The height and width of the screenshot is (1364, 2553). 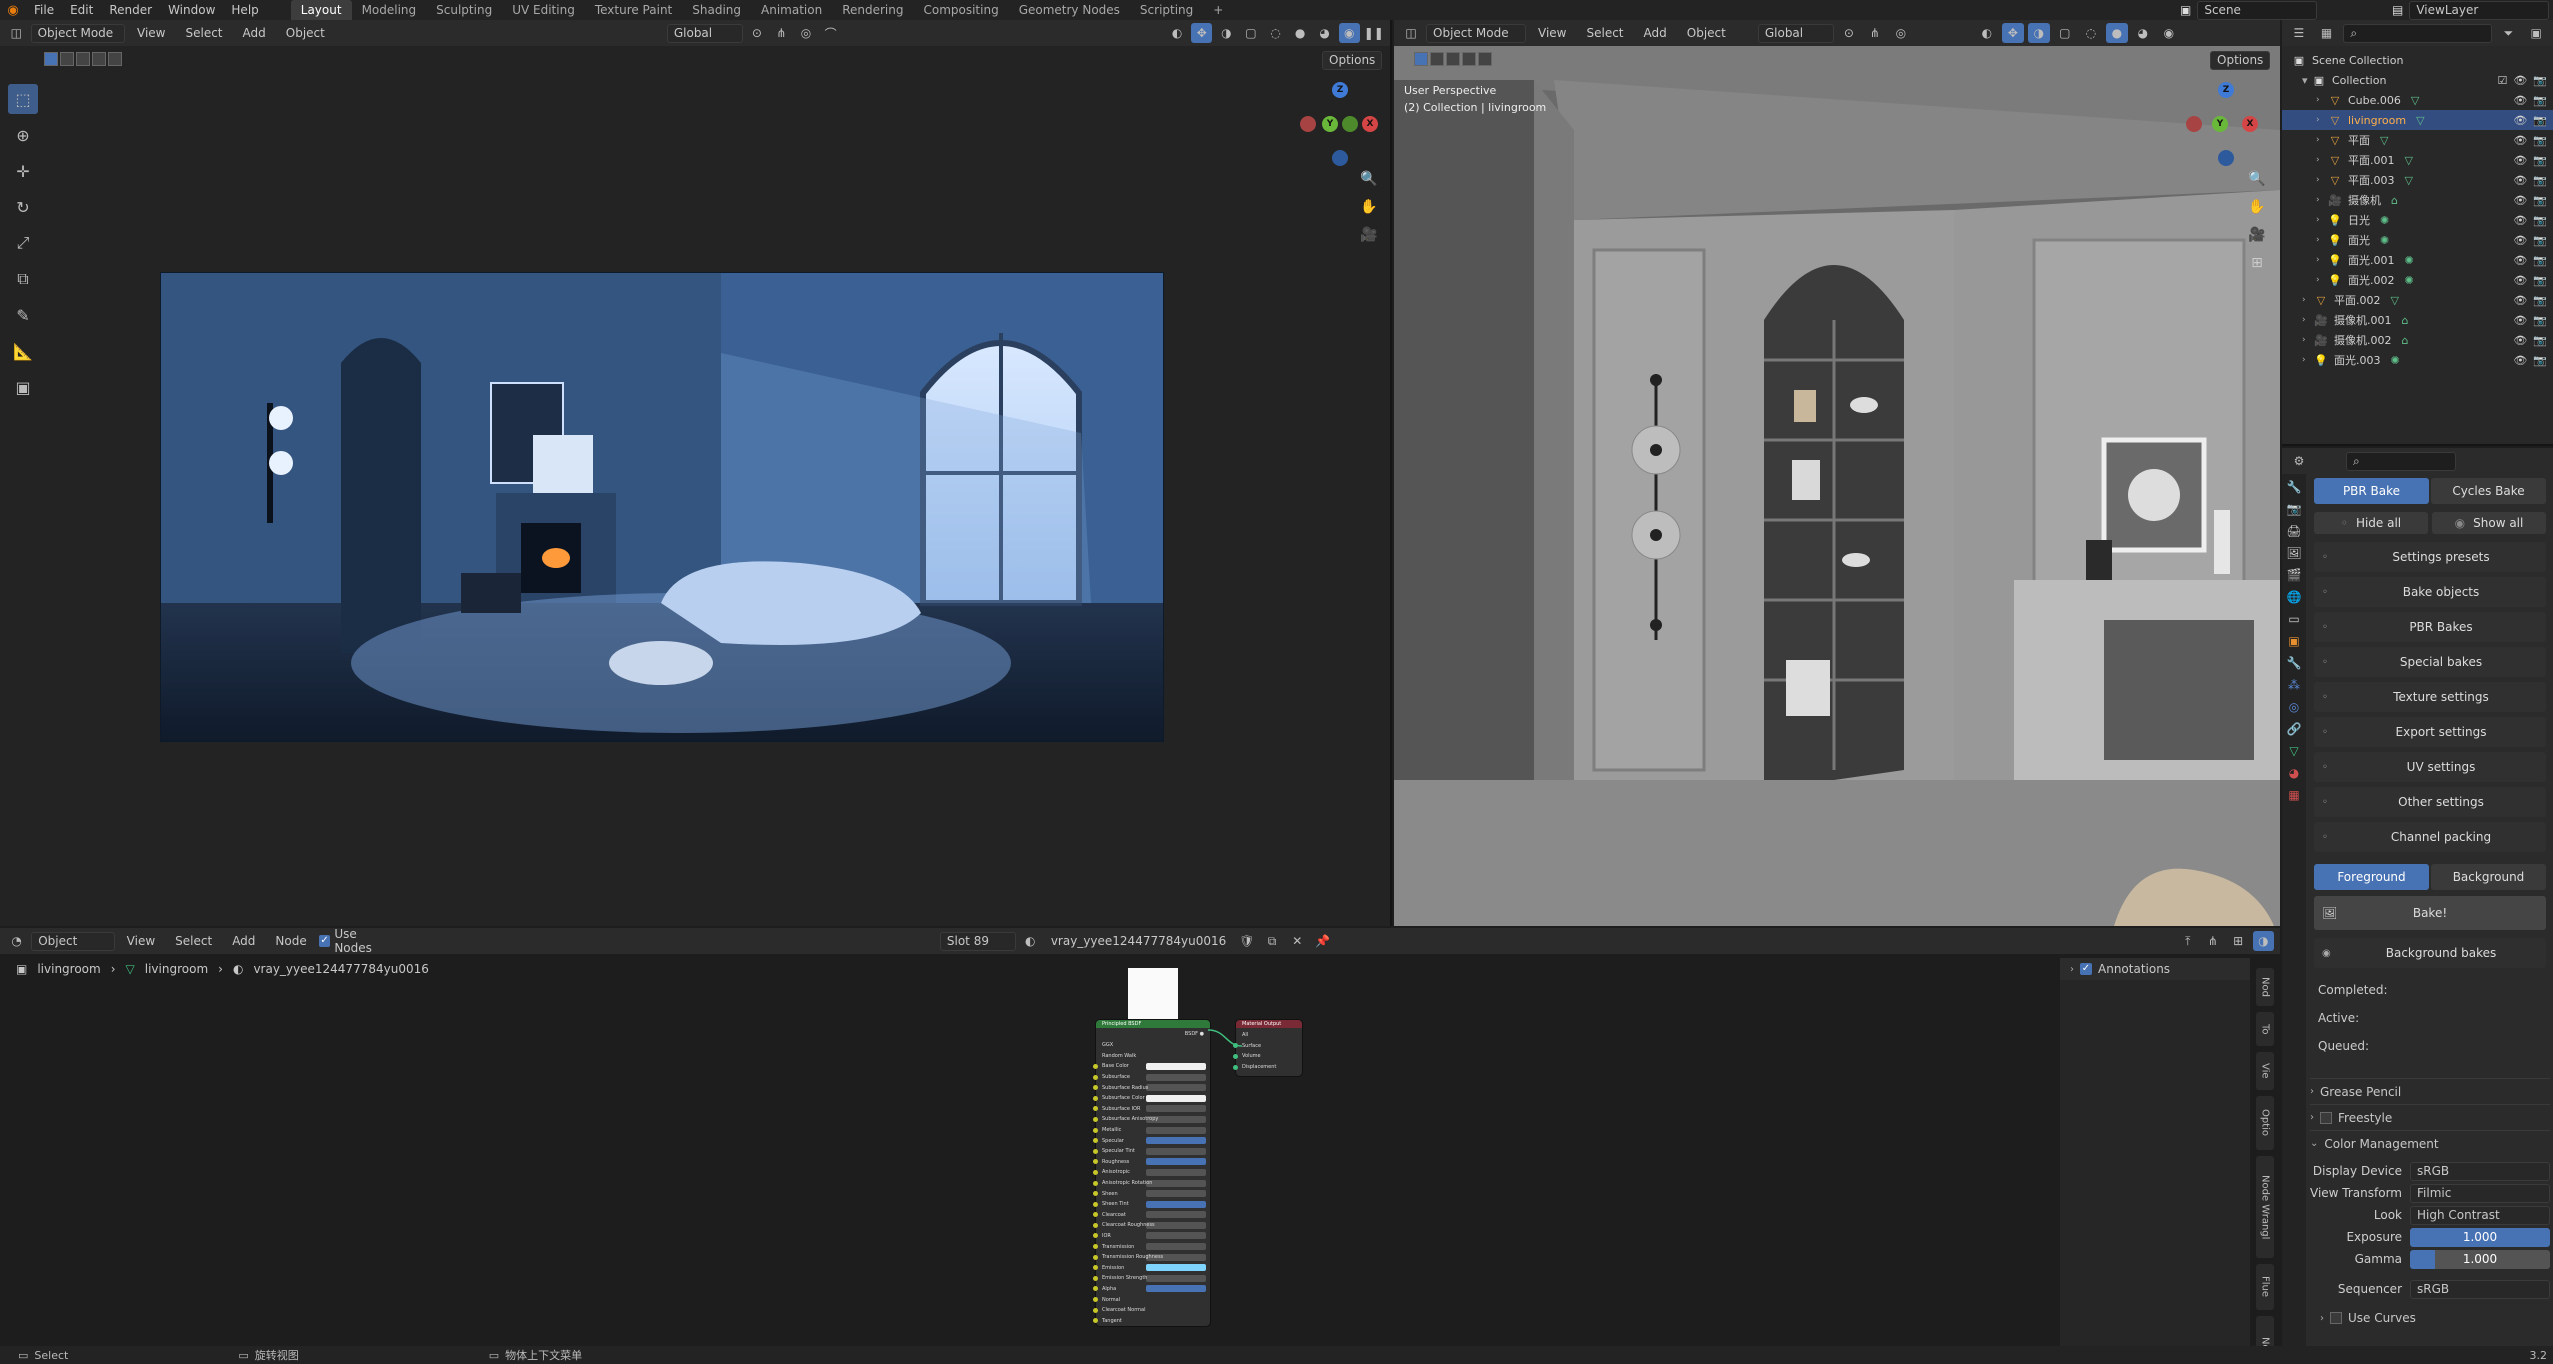 I want to click on tab-layout: Layout, so click(x=321, y=10).